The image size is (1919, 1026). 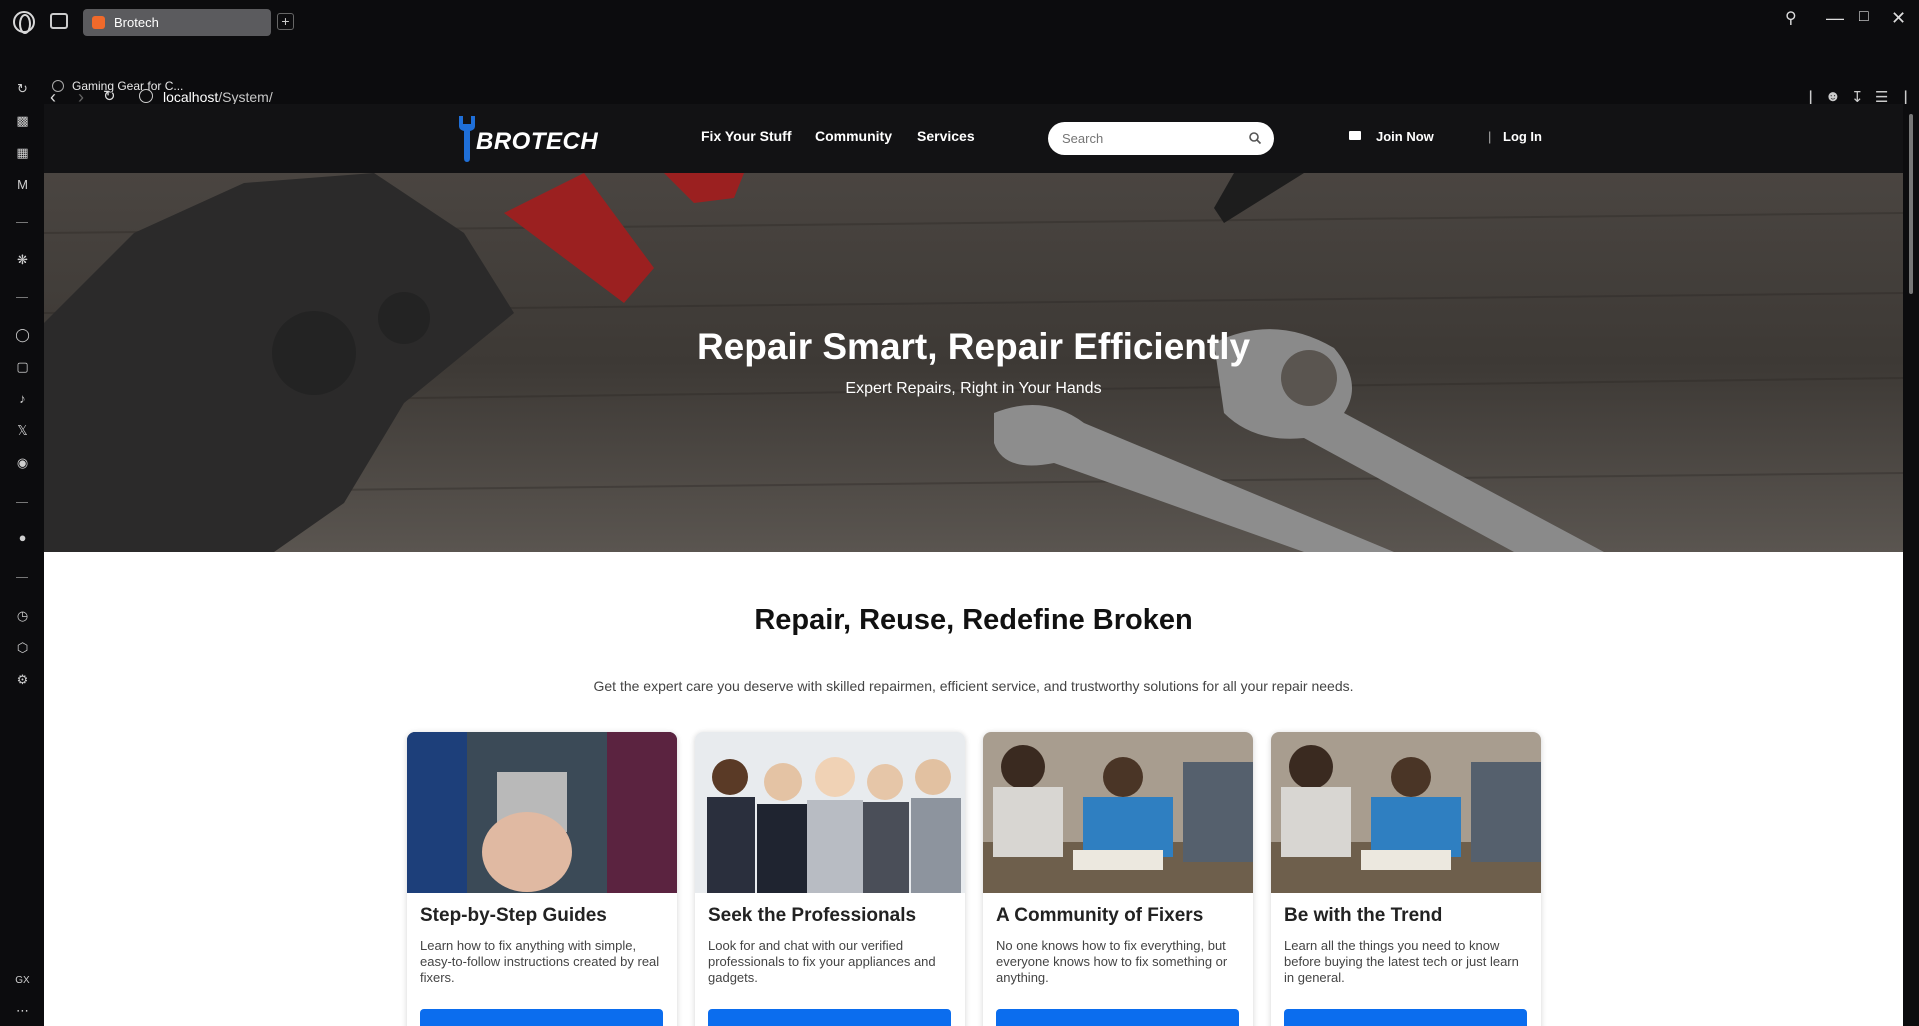 What do you see at coordinates (1255, 138) in the screenshot?
I see `search-icon` at bounding box center [1255, 138].